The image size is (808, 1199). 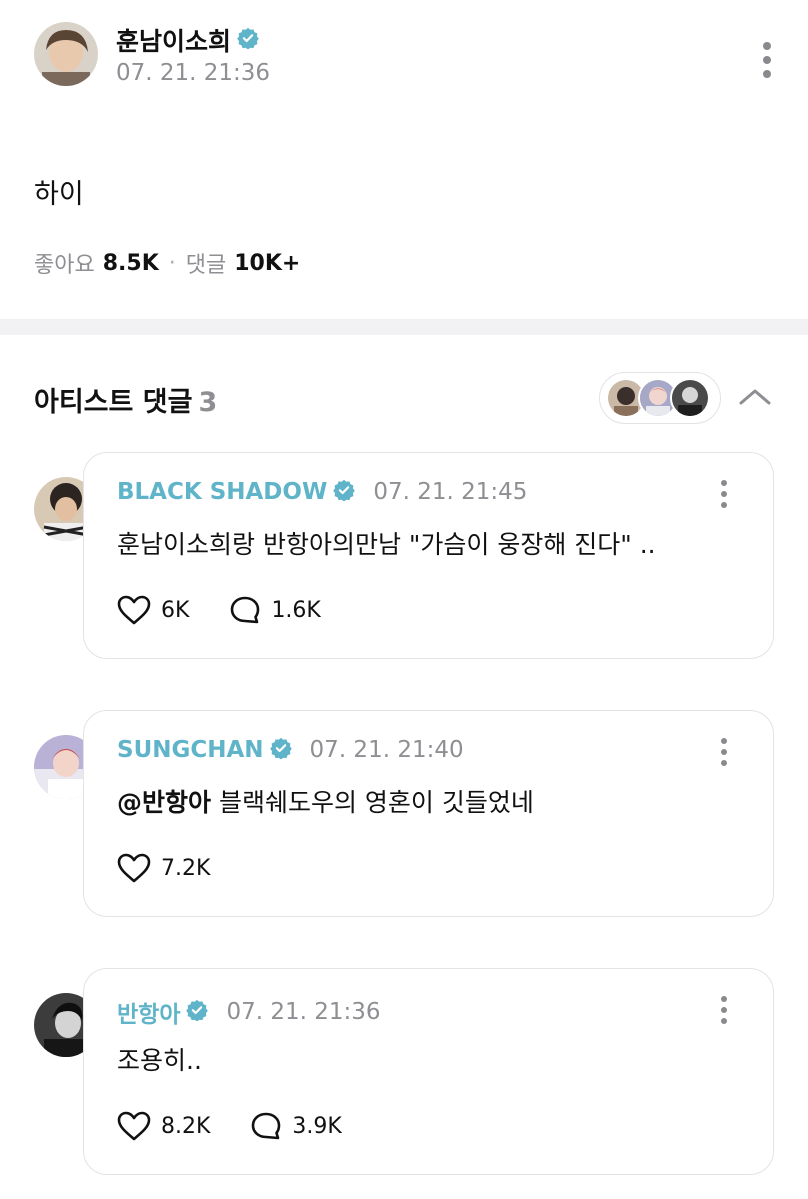 What do you see at coordinates (66, 54) in the screenshot?
I see `author-avatar` at bounding box center [66, 54].